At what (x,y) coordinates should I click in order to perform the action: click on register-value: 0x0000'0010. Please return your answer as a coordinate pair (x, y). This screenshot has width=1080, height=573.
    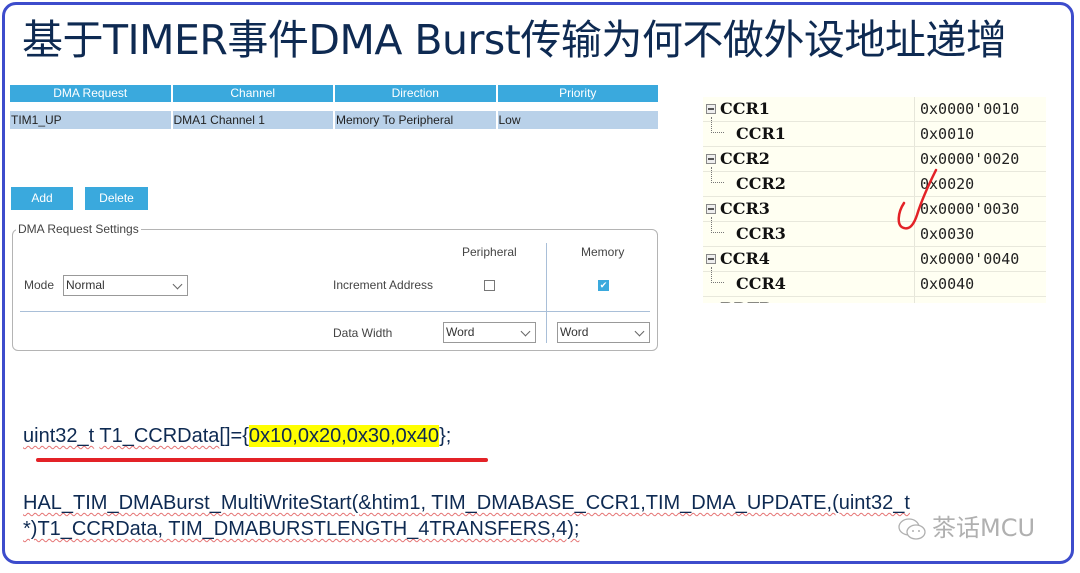
    Looking at the image, I should click on (970, 109).